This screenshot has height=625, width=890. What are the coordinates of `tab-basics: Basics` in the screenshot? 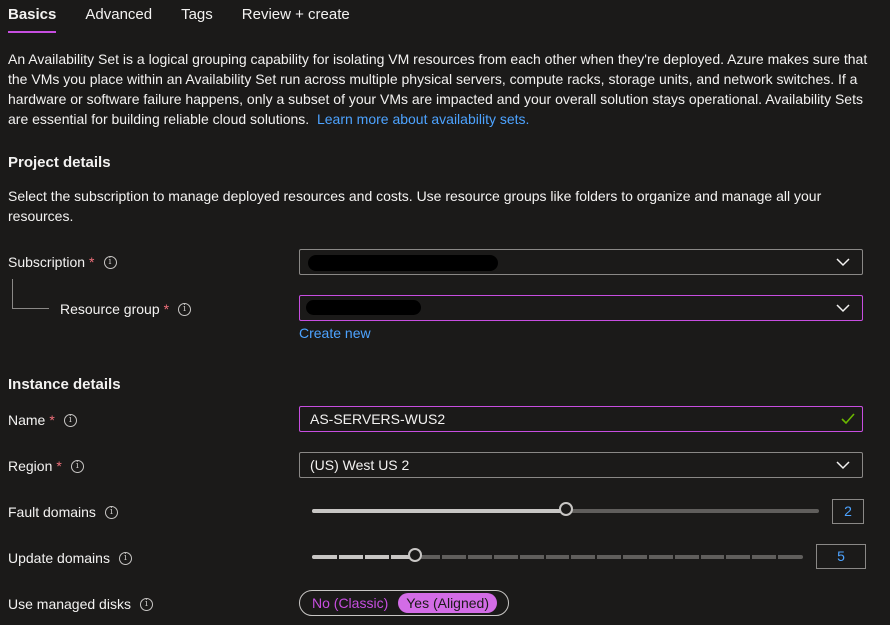 It's located at (32, 19).